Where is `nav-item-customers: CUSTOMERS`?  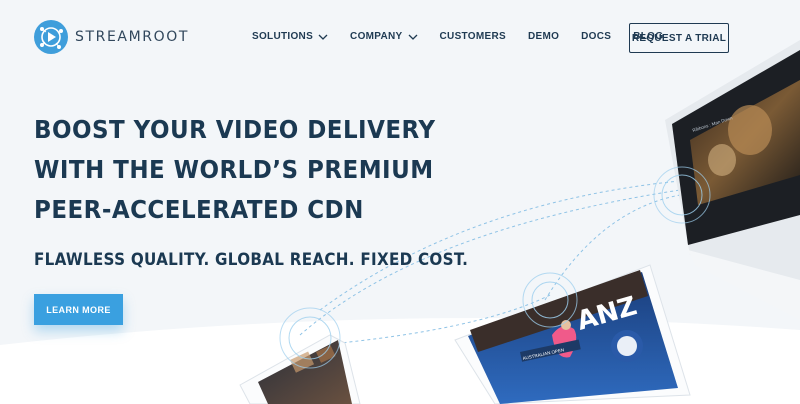
nav-item-customers: CUSTOMERS is located at coordinates (473, 36).